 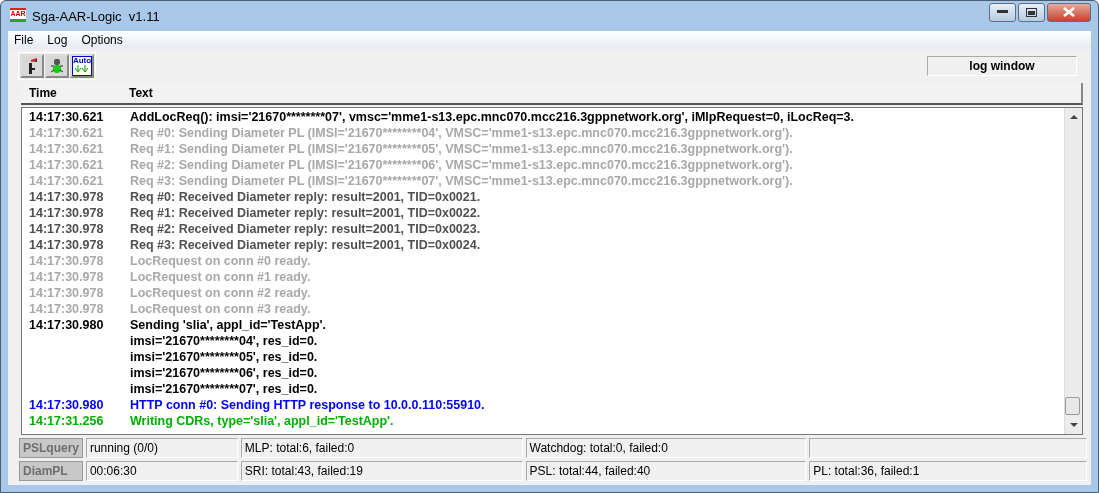 What do you see at coordinates (75, 93) in the screenshot?
I see `column-header: Time` at bounding box center [75, 93].